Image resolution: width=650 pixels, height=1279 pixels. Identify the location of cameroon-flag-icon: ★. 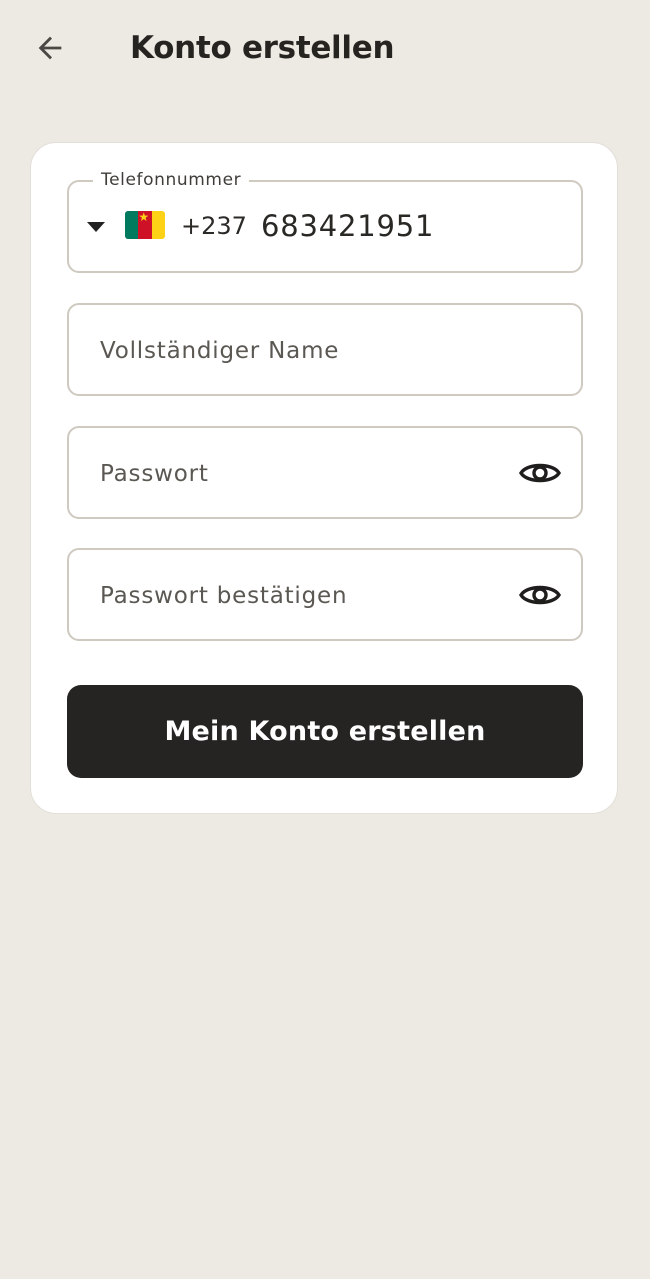
(145, 225).